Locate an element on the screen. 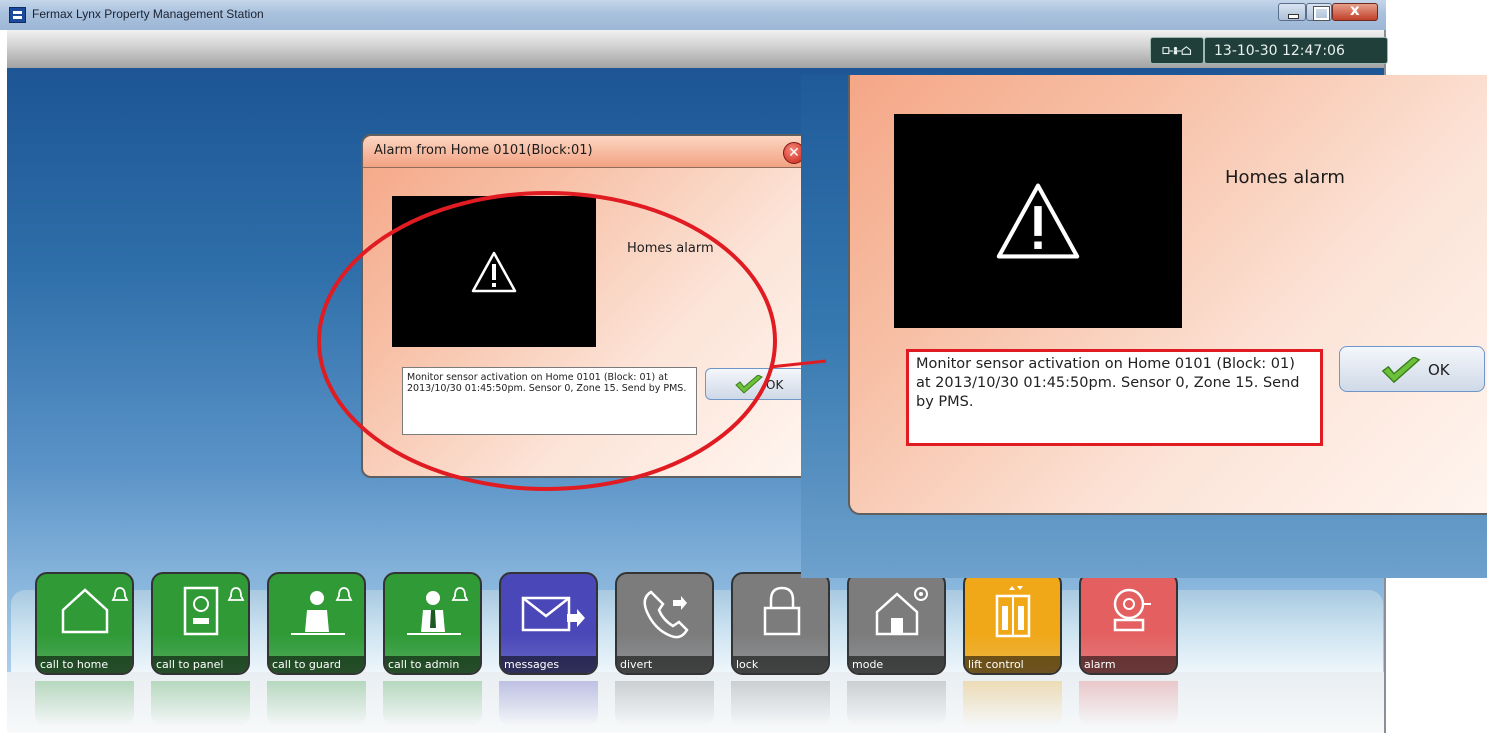 Image resolution: width=1487 pixels, height=733 pixels. alarm-video-area is located at coordinates (494, 271).